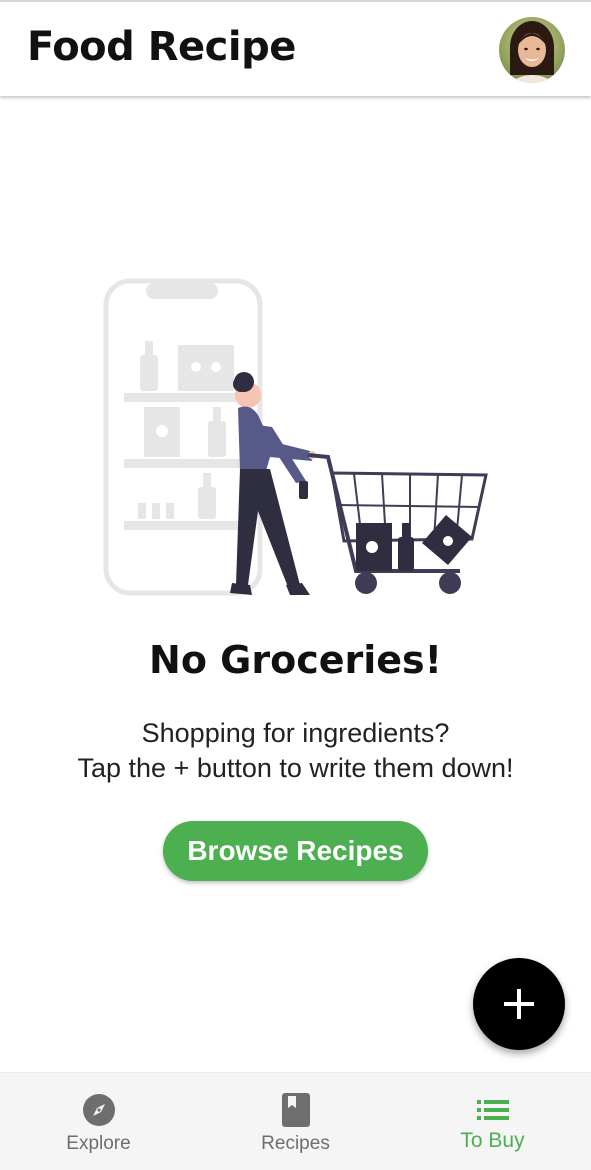 This screenshot has height=1170, width=591. Describe the element at coordinates (98, 1143) in the screenshot. I see `nav-label-explore: Explore` at that location.